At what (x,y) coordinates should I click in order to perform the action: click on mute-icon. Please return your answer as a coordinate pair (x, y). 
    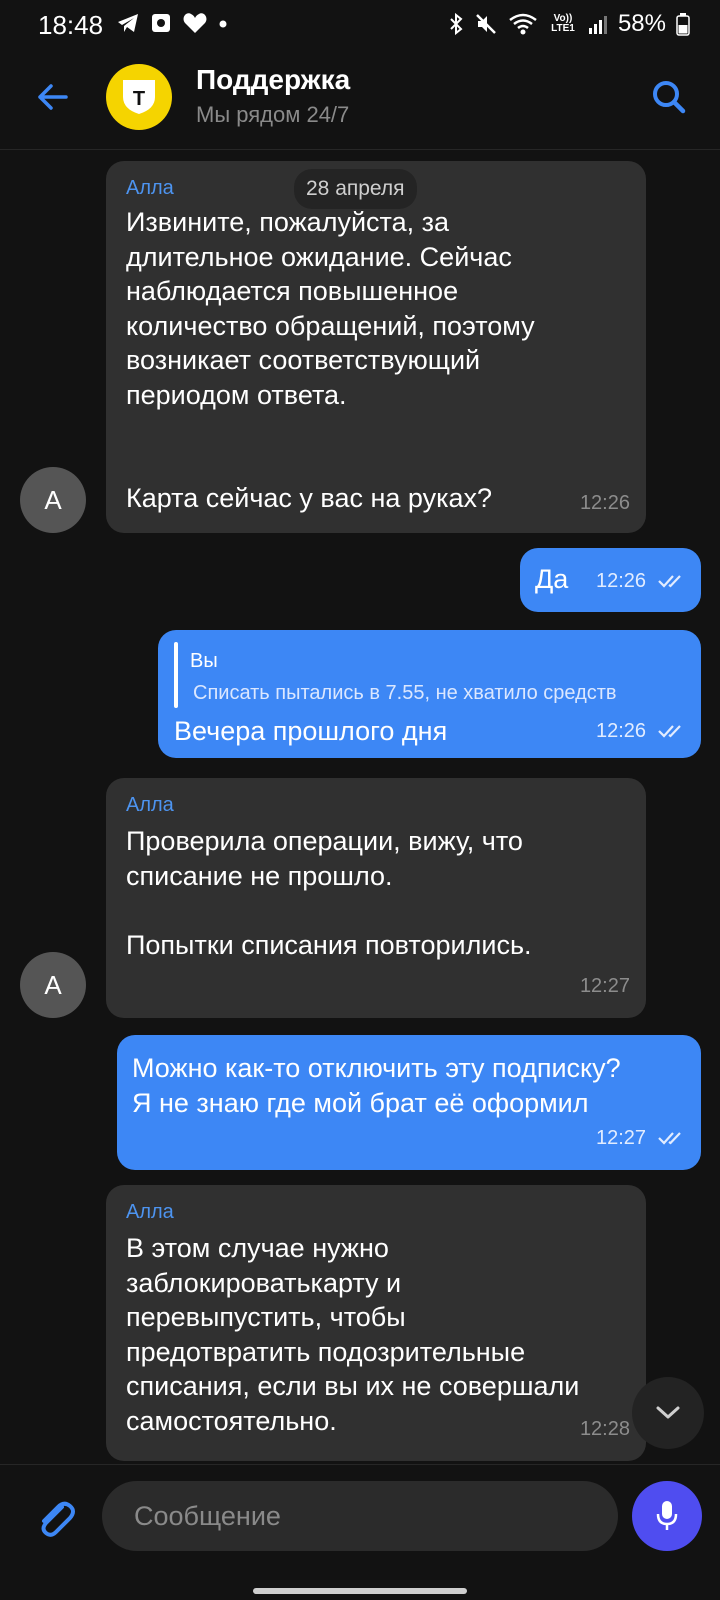
    Looking at the image, I should click on (486, 24).